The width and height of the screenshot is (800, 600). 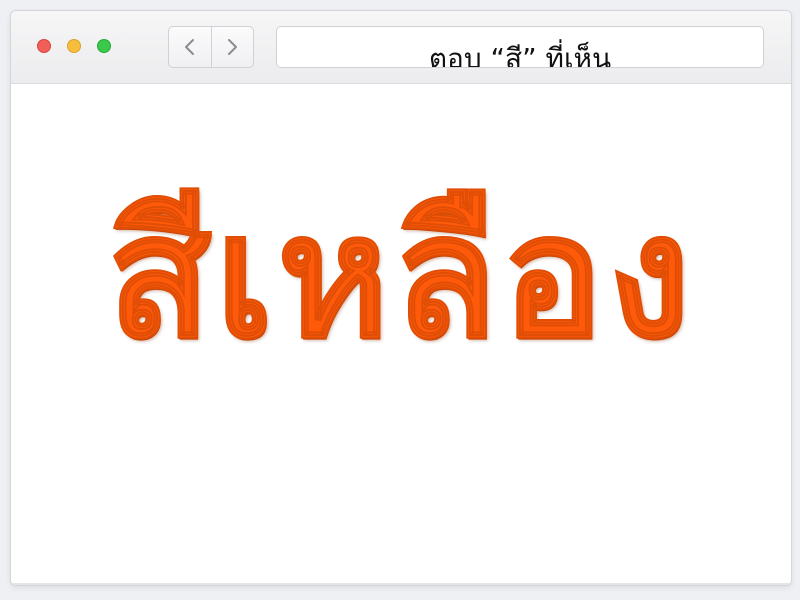 What do you see at coordinates (520, 55) in the screenshot?
I see `address-bar-text: ตอบ “สี” ที่เห็น` at bounding box center [520, 55].